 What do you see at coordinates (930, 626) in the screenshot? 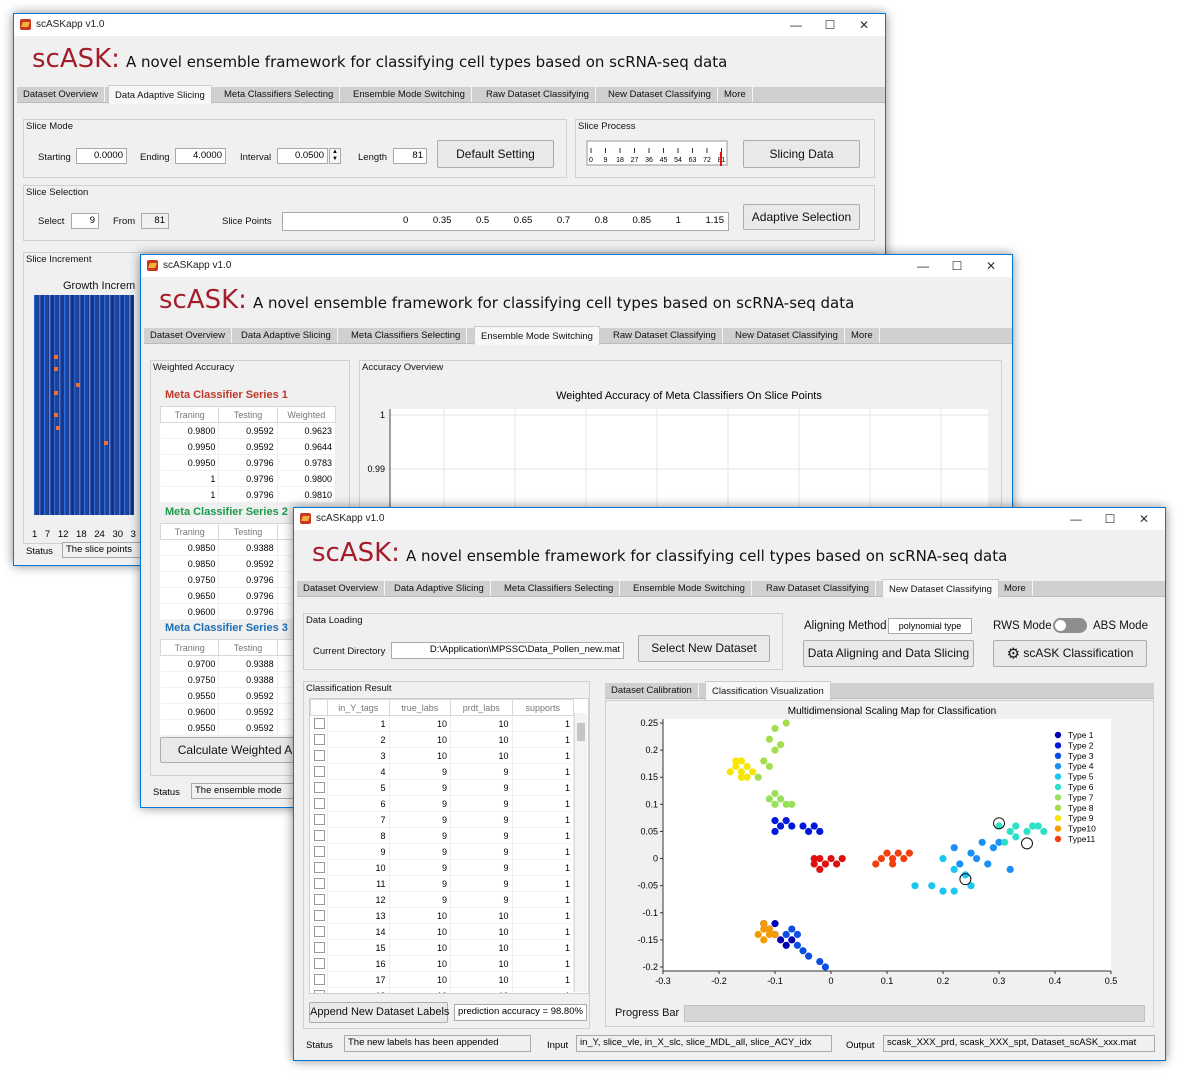
I see `aligning-method-select: polynomial type` at bounding box center [930, 626].